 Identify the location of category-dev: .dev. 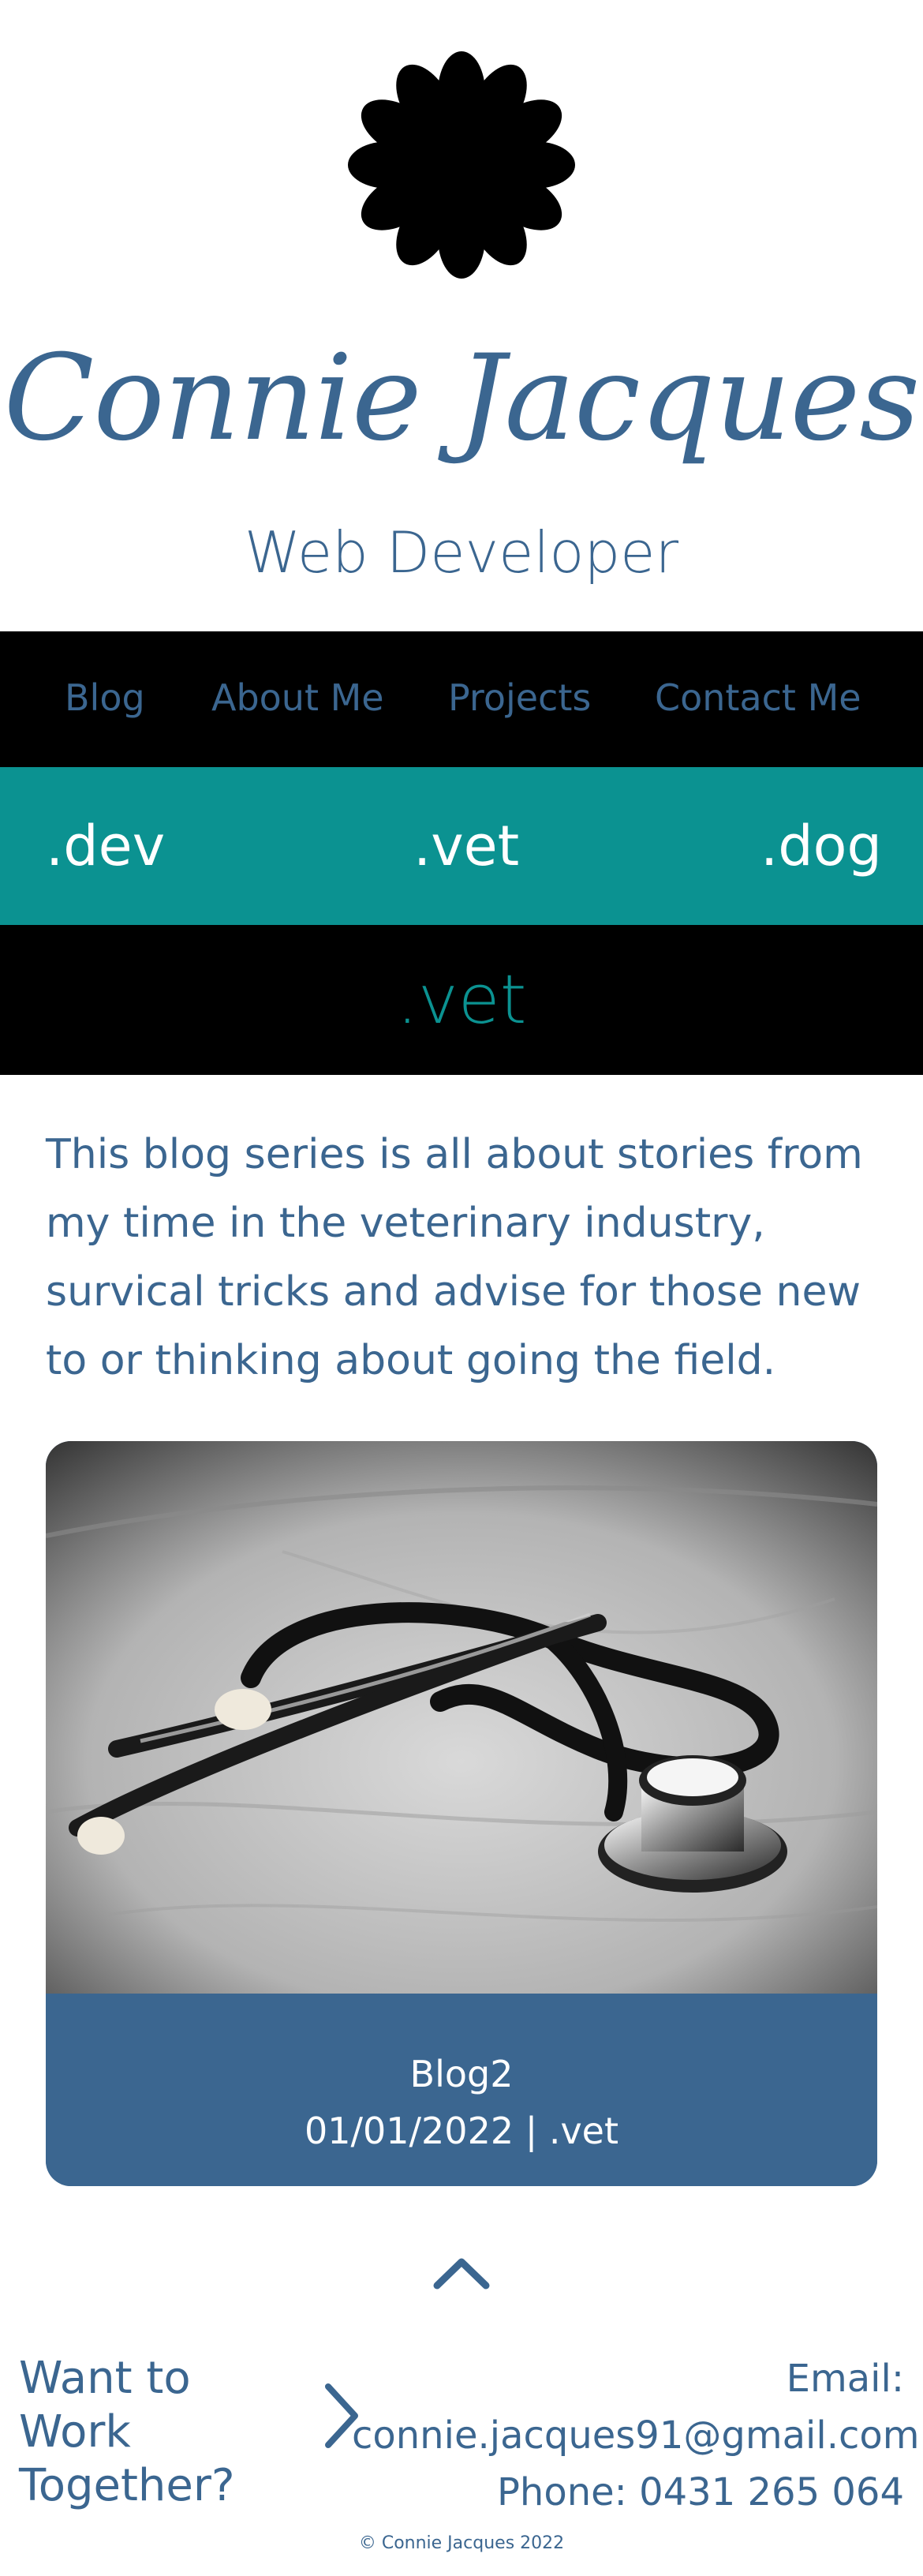
(105, 846).